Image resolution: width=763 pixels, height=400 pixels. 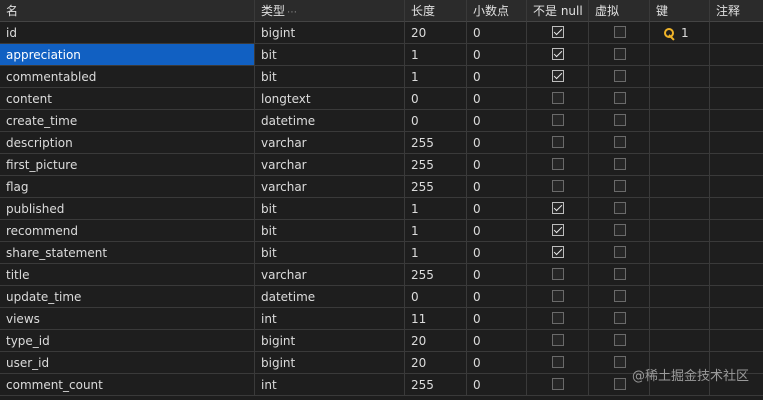 I want to click on table-row: first_picture varchar 255 0, so click(x=381, y=165).